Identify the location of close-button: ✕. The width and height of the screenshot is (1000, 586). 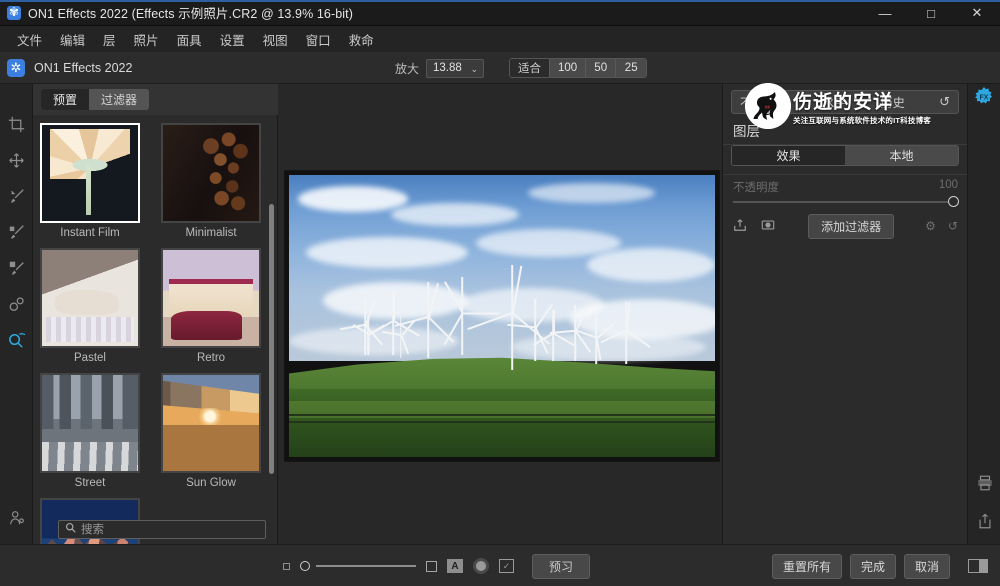
(977, 13).